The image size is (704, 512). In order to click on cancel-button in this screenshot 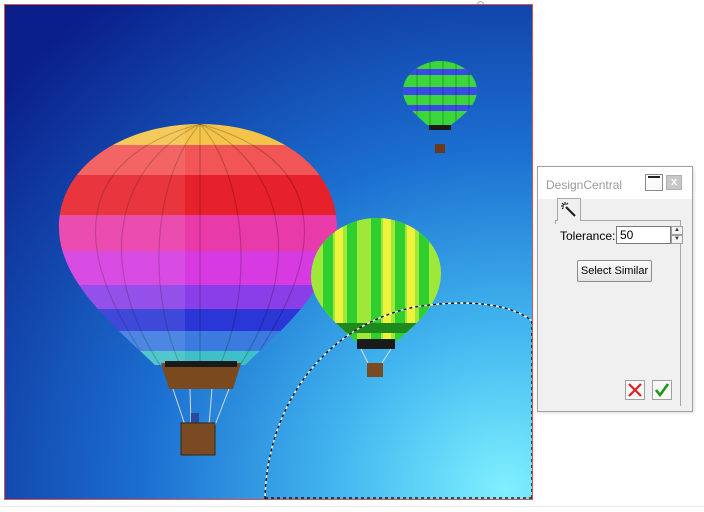, I will do `click(635, 390)`.